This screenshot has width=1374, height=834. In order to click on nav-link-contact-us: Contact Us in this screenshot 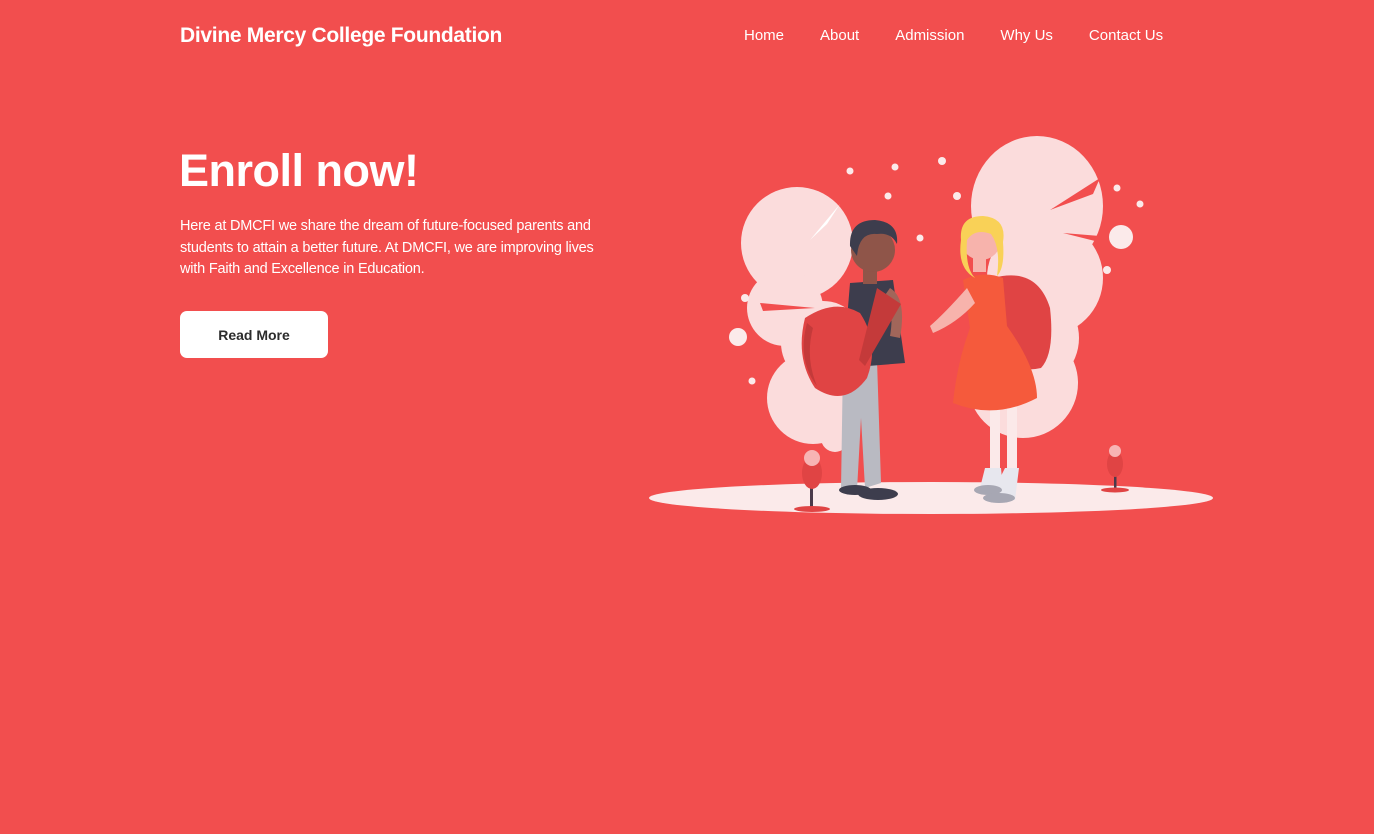, I will do `click(1126, 35)`.